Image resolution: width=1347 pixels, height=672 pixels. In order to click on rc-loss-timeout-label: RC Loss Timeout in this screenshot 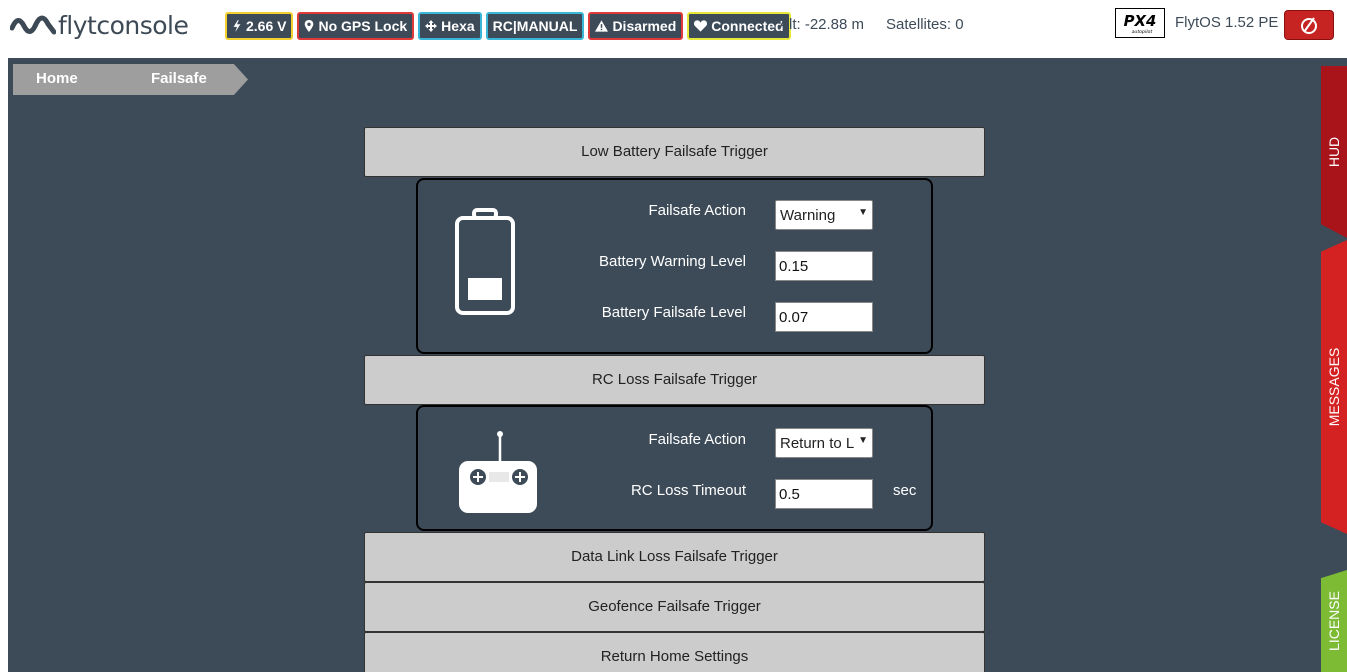, I will do `click(688, 490)`.